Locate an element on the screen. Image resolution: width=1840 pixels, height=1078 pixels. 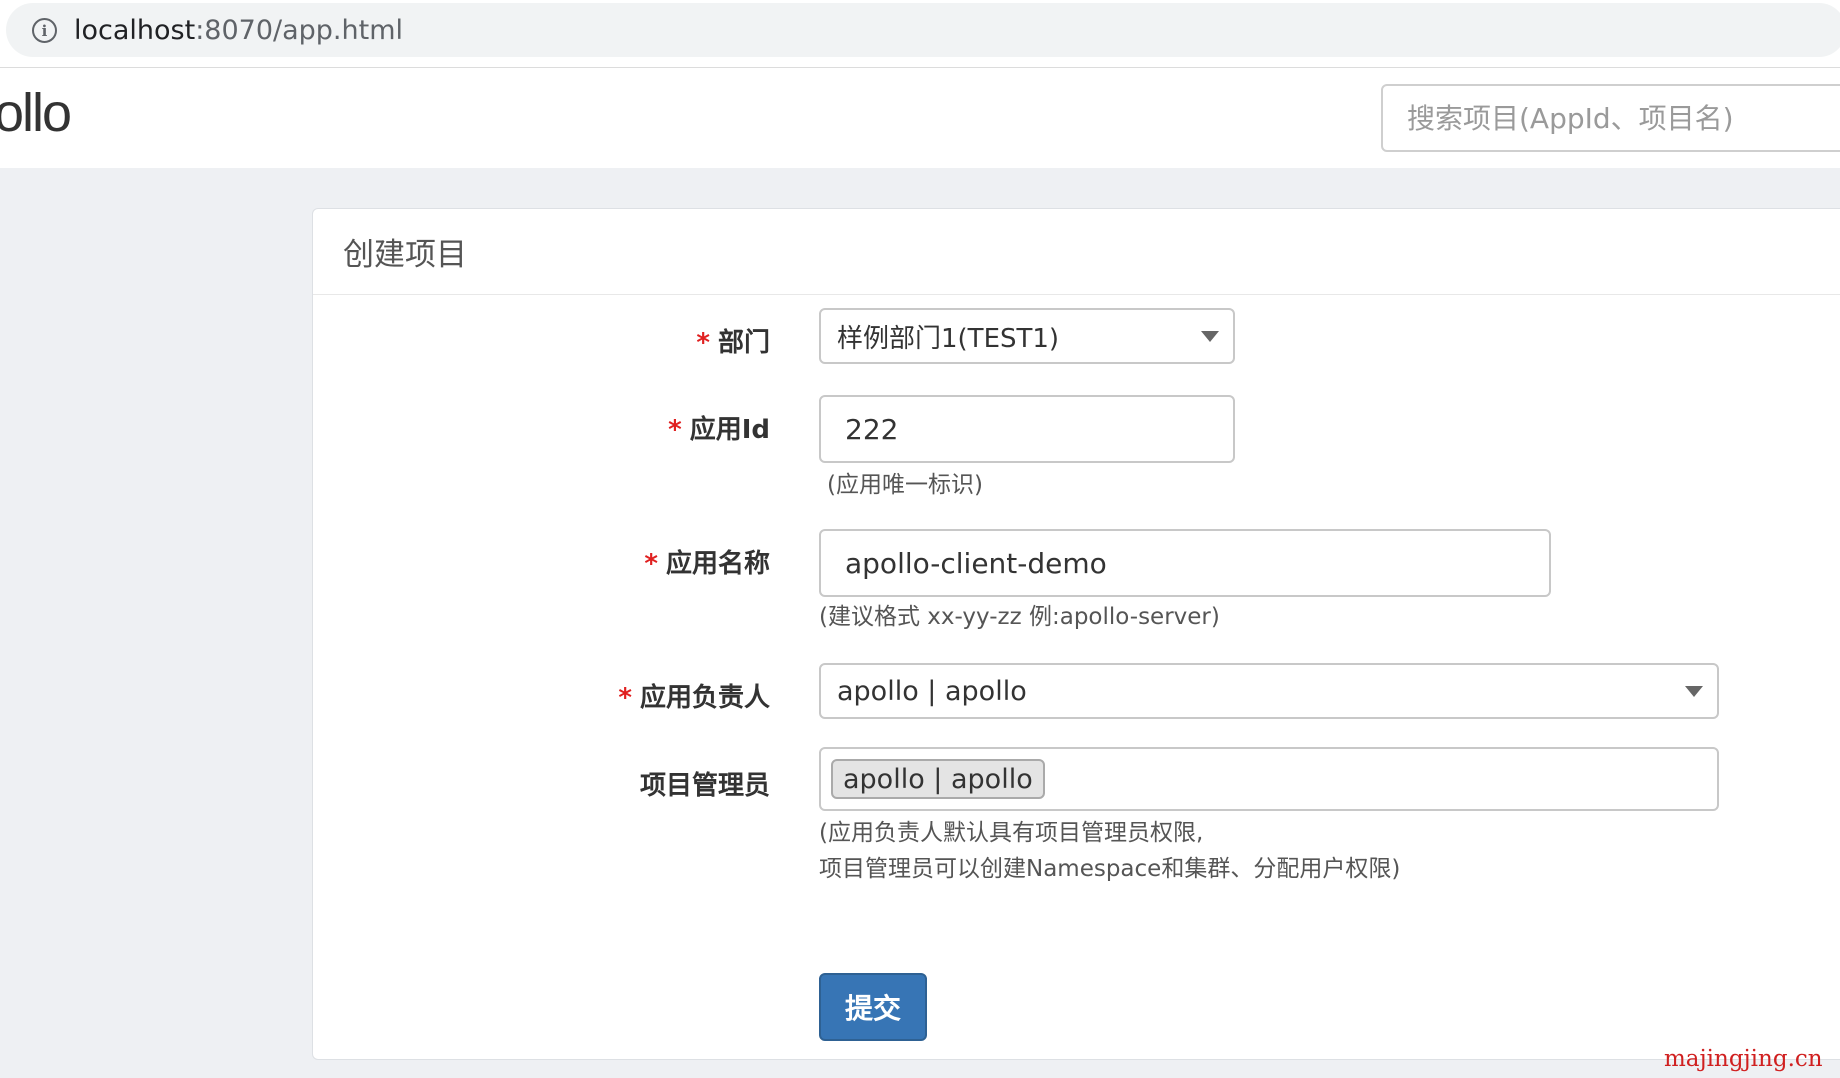
app-id-label-text: 应用Id is located at coordinates (729, 430).